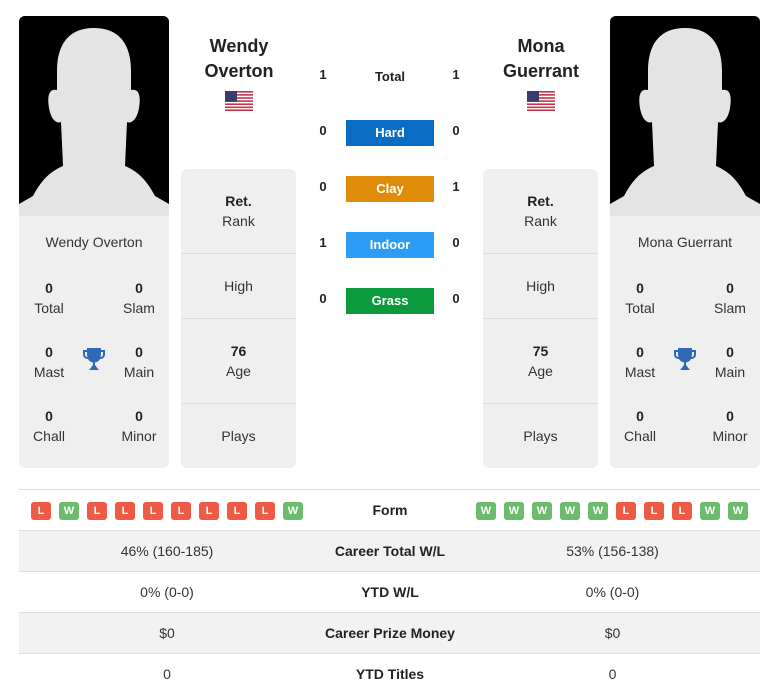 The image size is (779, 699). What do you see at coordinates (167, 674) in the screenshot?
I see `player1-ytd-titles: 0` at bounding box center [167, 674].